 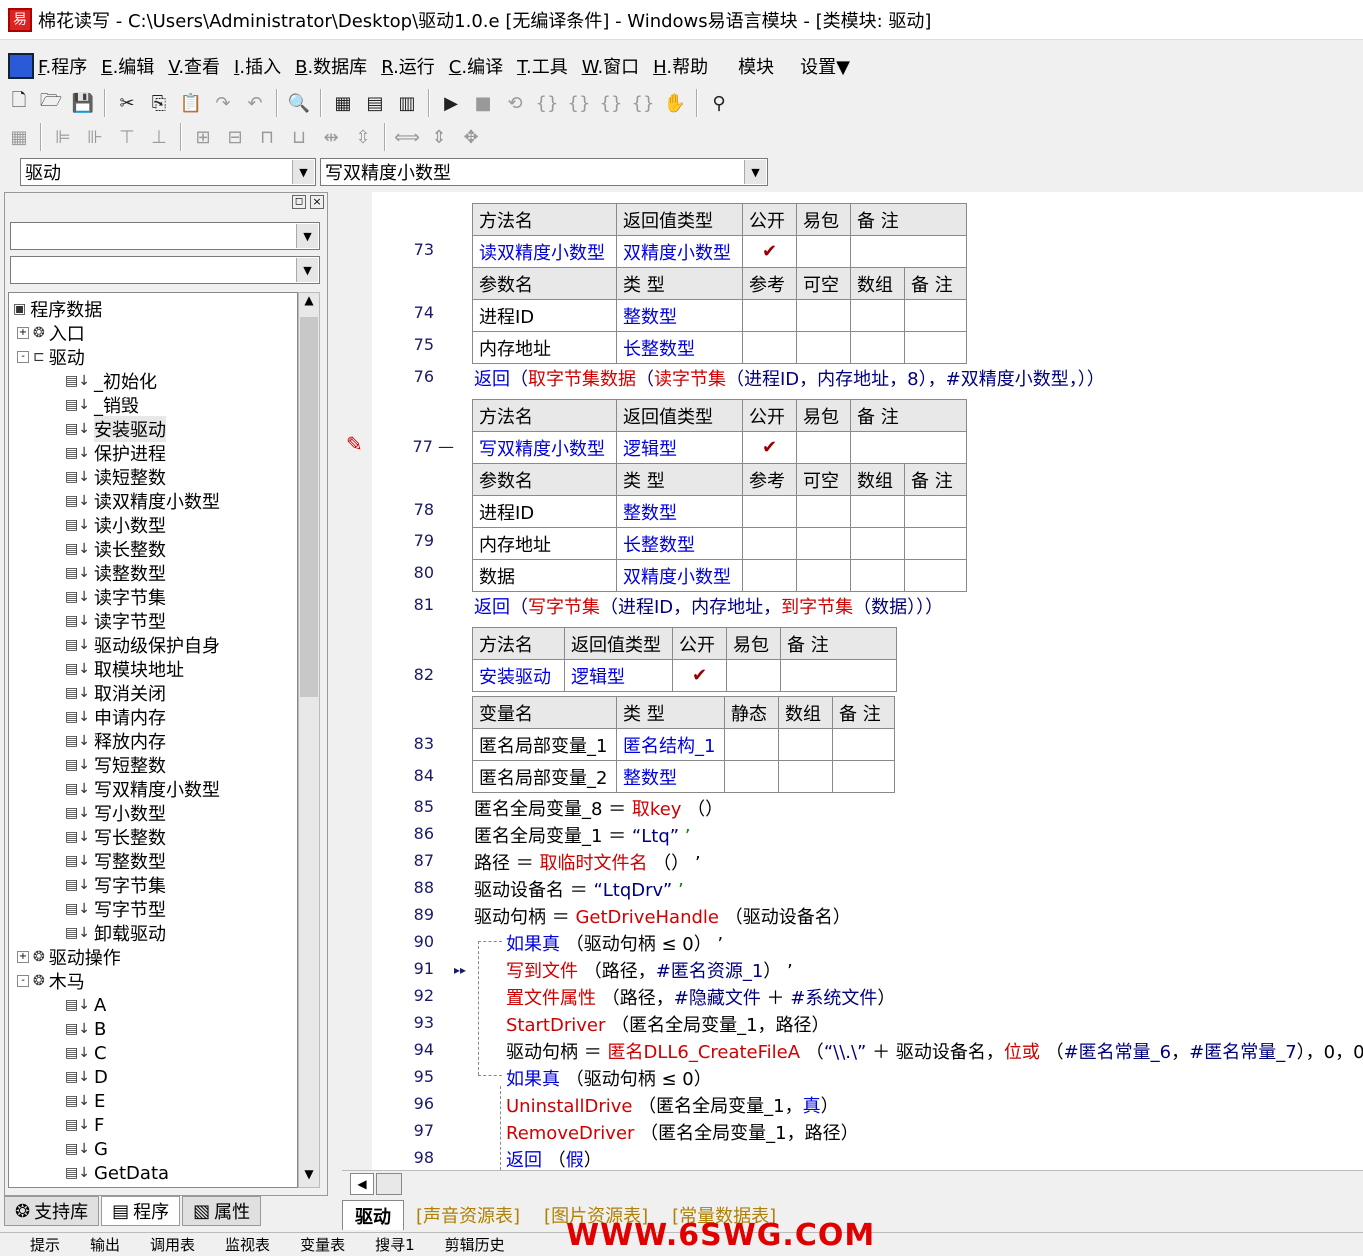 What do you see at coordinates (614, 943) in the screenshot?
I see `code-line-90: 如果真 （驱动句柄 ≤ 0） ’` at bounding box center [614, 943].